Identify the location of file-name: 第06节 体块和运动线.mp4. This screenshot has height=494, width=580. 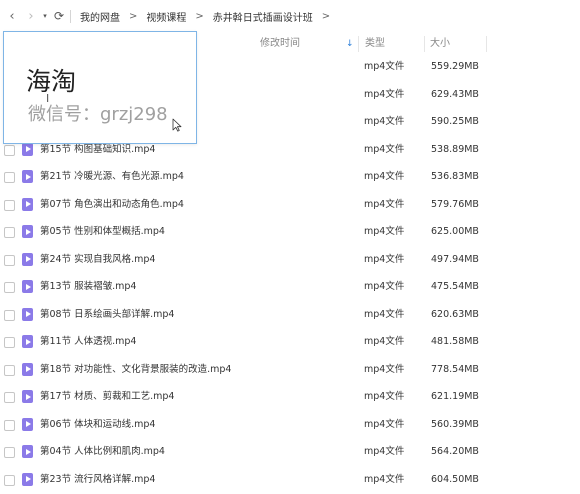
(97, 425).